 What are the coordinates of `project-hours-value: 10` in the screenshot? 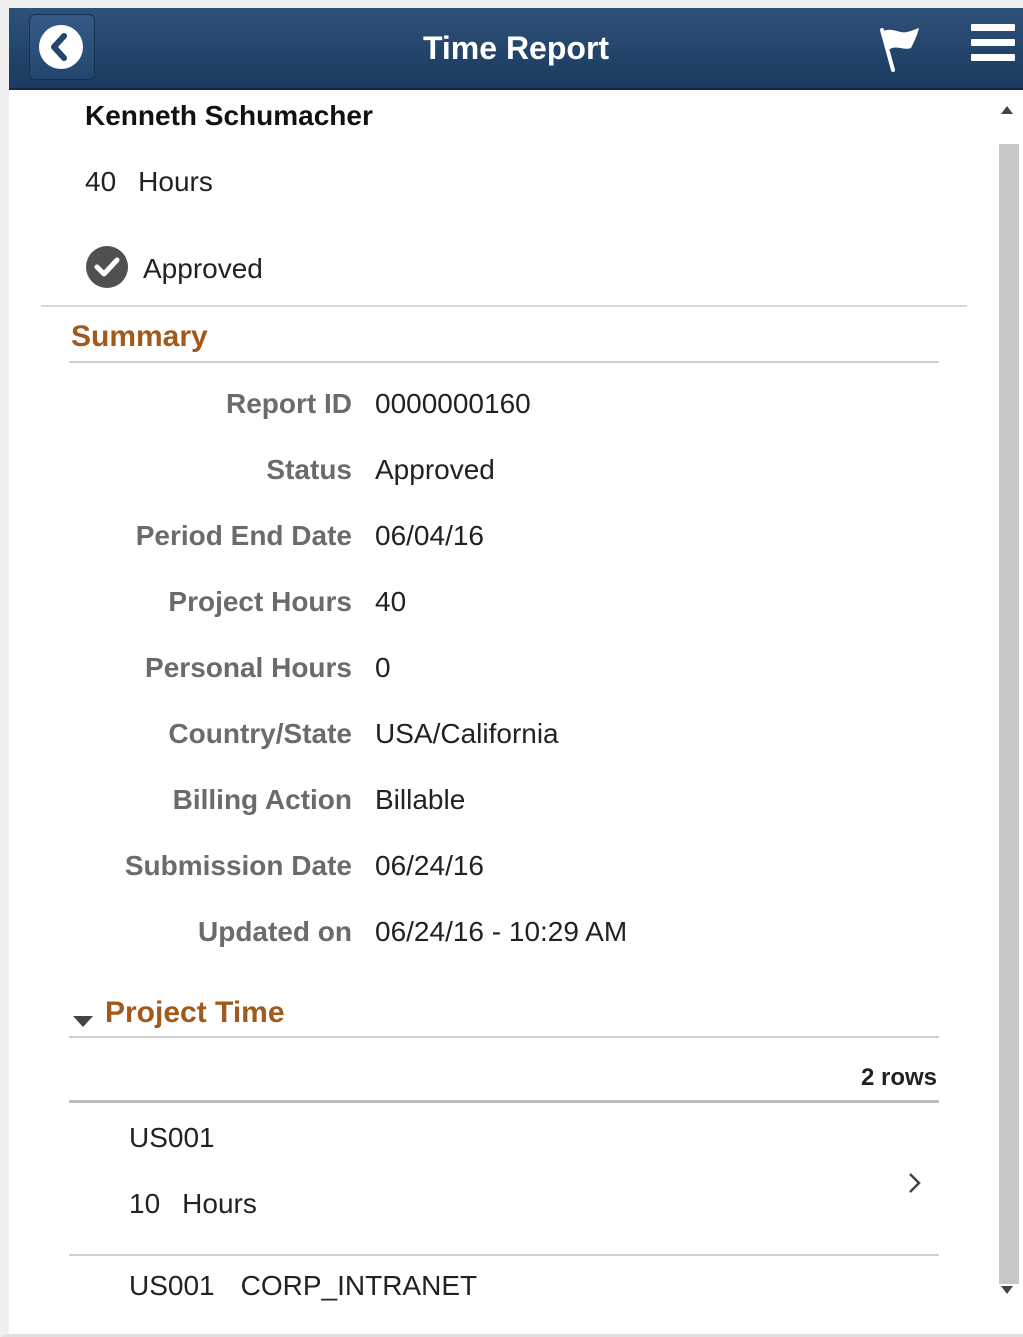 It's located at (145, 1203).